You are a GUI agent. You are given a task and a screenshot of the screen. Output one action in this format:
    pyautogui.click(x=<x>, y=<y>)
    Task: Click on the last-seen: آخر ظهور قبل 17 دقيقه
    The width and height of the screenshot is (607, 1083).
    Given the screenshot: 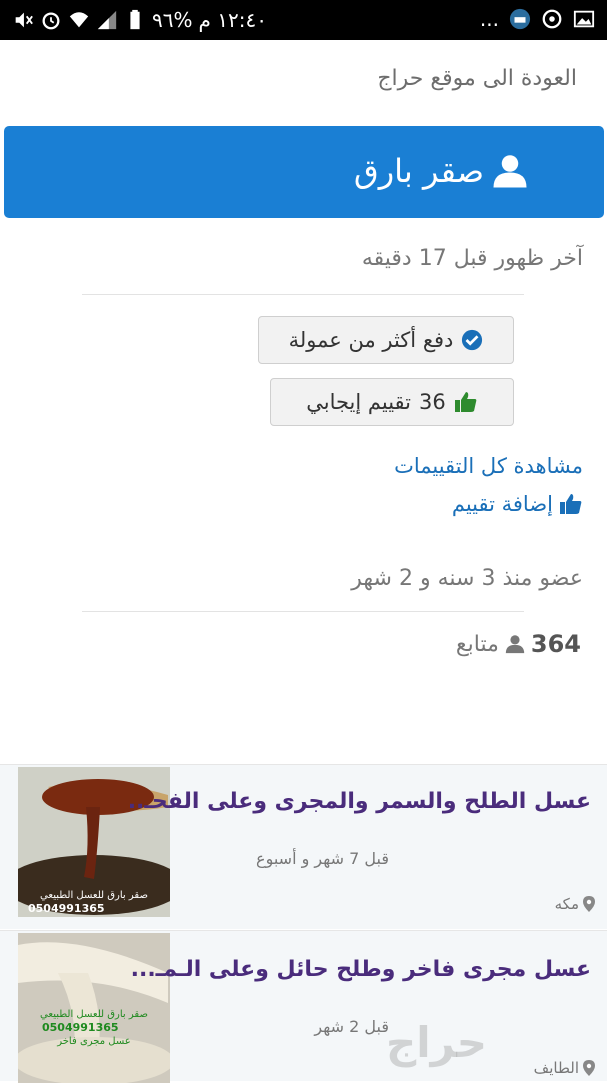 What is the action you would take?
    pyautogui.click(x=472, y=258)
    